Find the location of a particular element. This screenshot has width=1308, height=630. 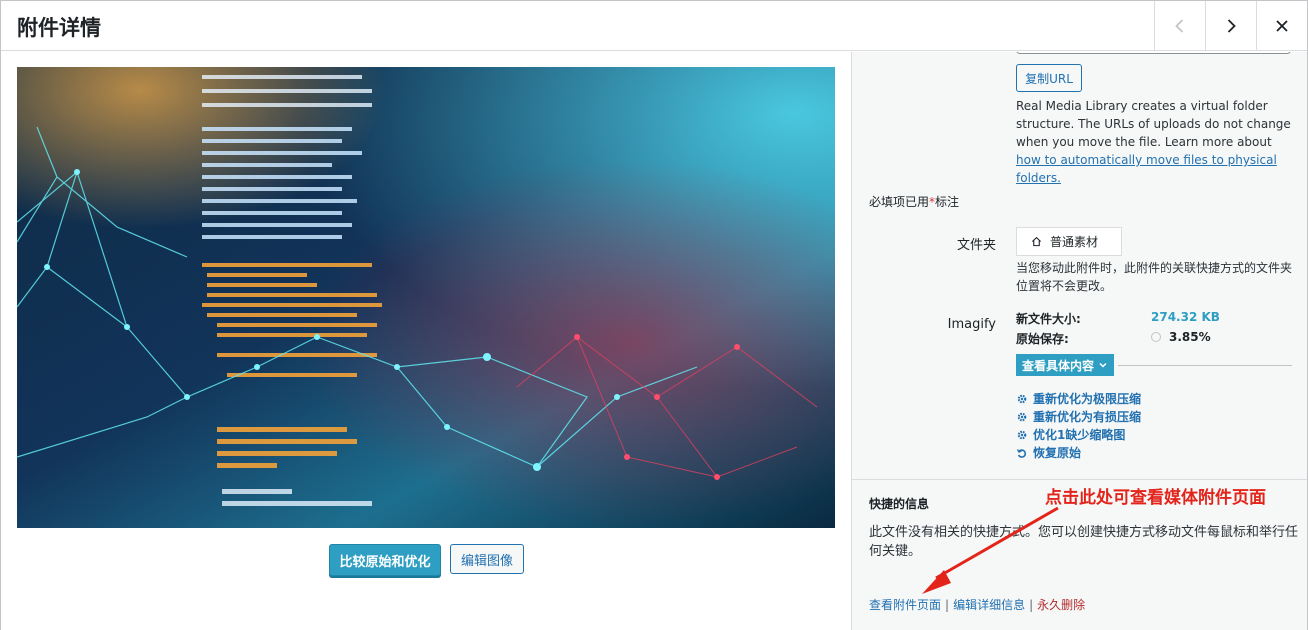

view-details-button: 查看具体内容 is located at coordinates (1065, 365).